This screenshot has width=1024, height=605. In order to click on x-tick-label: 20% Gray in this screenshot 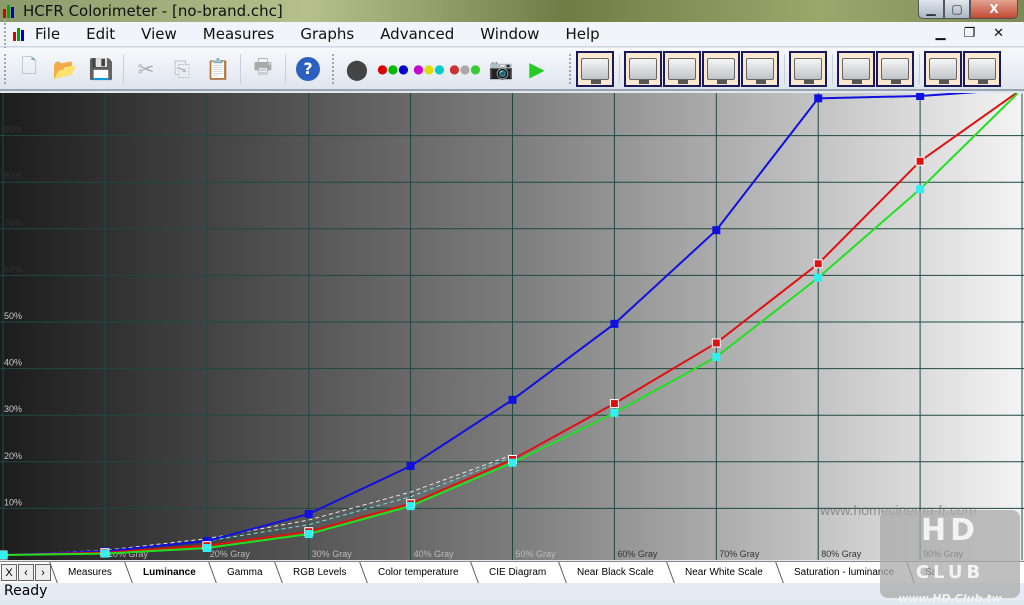, I will do `click(230, 554)`.